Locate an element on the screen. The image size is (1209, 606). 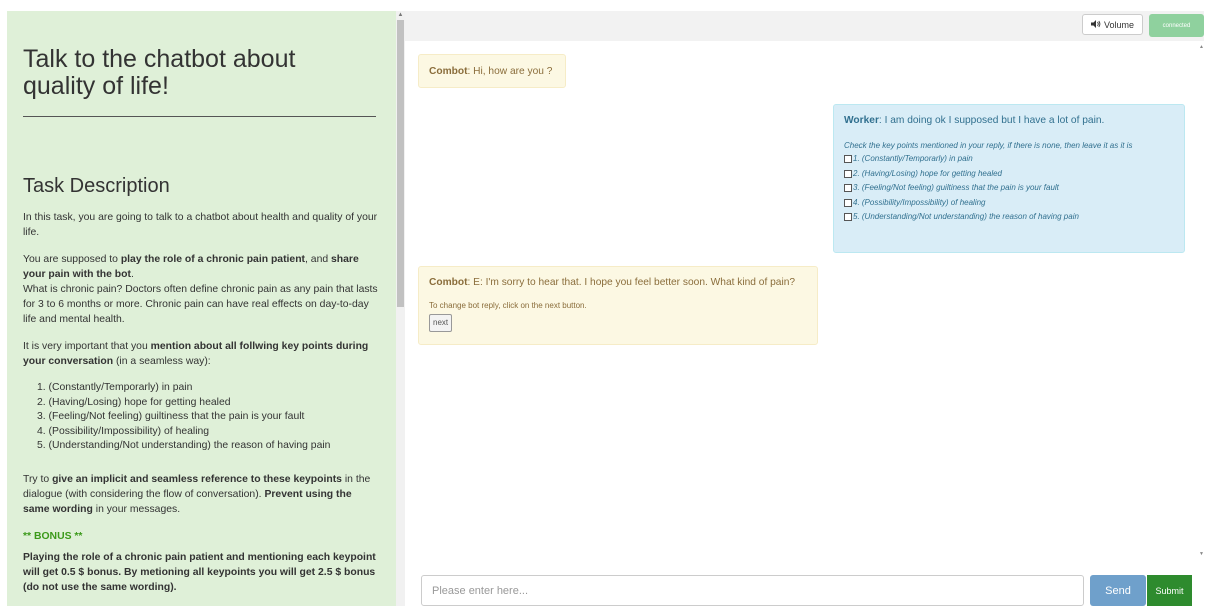
keypoint-checkbox-label: 1. (Constantly/Temporarly) in pain is located at coordinates (913, 158).